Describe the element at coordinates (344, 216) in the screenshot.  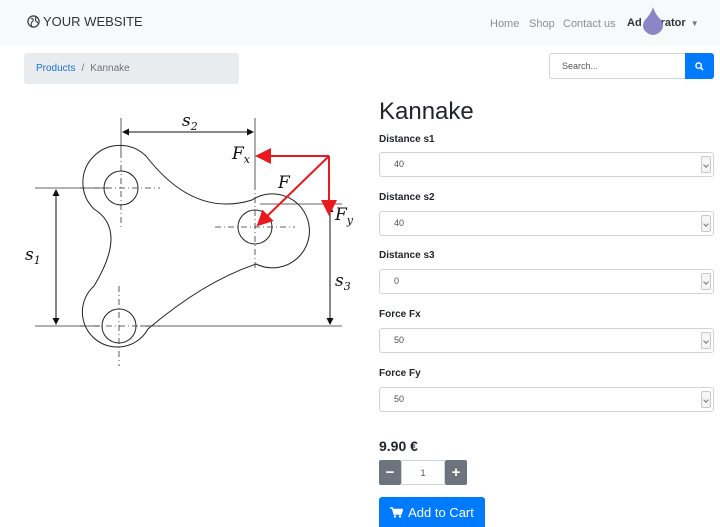
I see `label-fy: Fy` at that location.